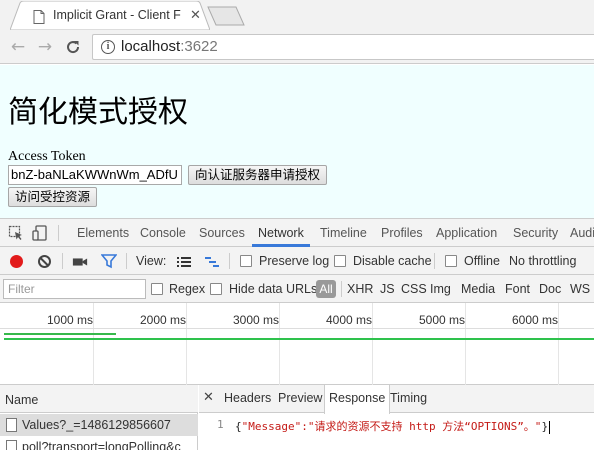 This screenshot has width=594, height=450. I want to click on record-icon, so click(16, 261).